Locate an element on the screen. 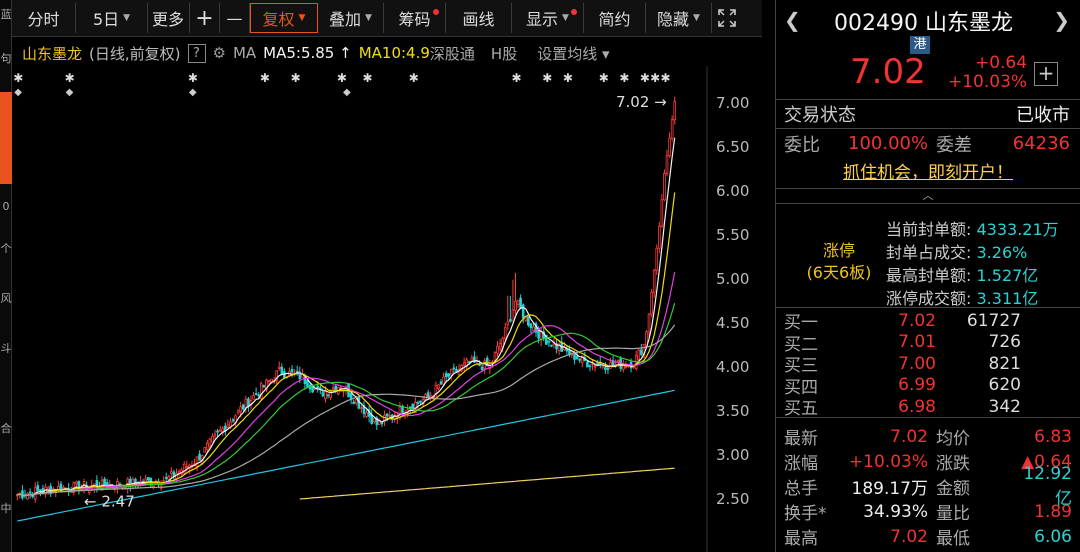 The image size is (1080, 552). bid-row: 买三 7.00 821 is located at coordinates (928, 365).